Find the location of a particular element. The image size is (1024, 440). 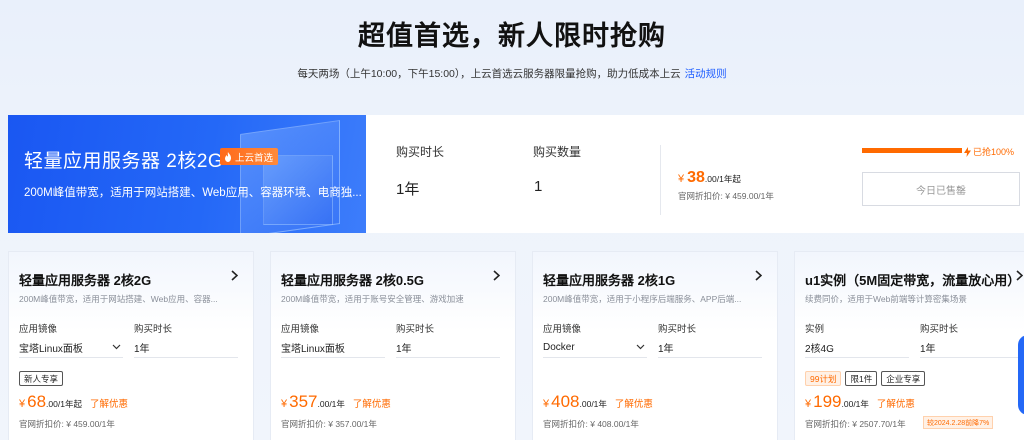

tag-99-plan: 99计划 is located at coordinates (823, 378).